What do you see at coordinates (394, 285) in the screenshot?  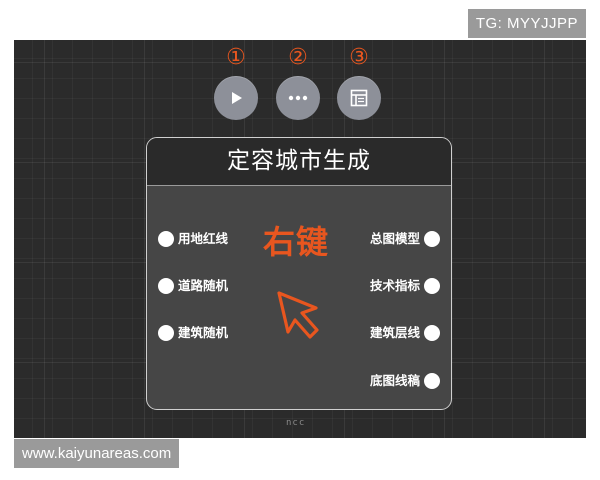 I see `port-label: 技术指标` at bounding box center [394, 285].